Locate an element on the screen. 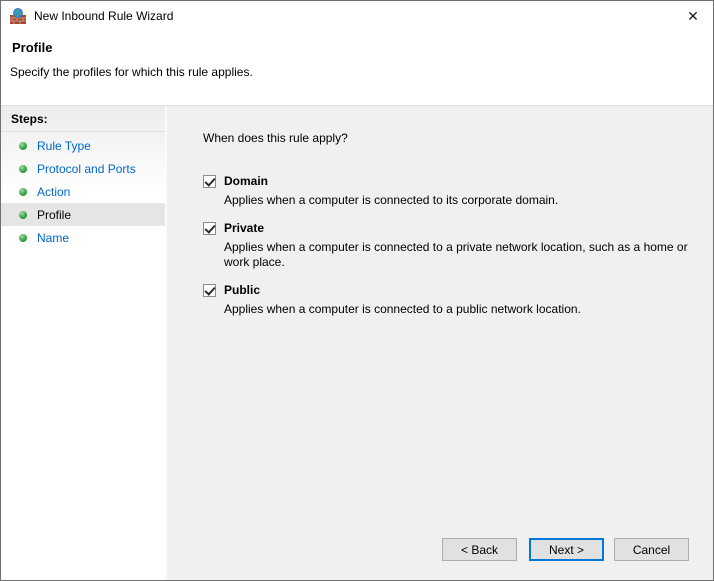 The width and height of the screenshot is (714, 581). page-title: Profile is located at coordinates (32, 47).